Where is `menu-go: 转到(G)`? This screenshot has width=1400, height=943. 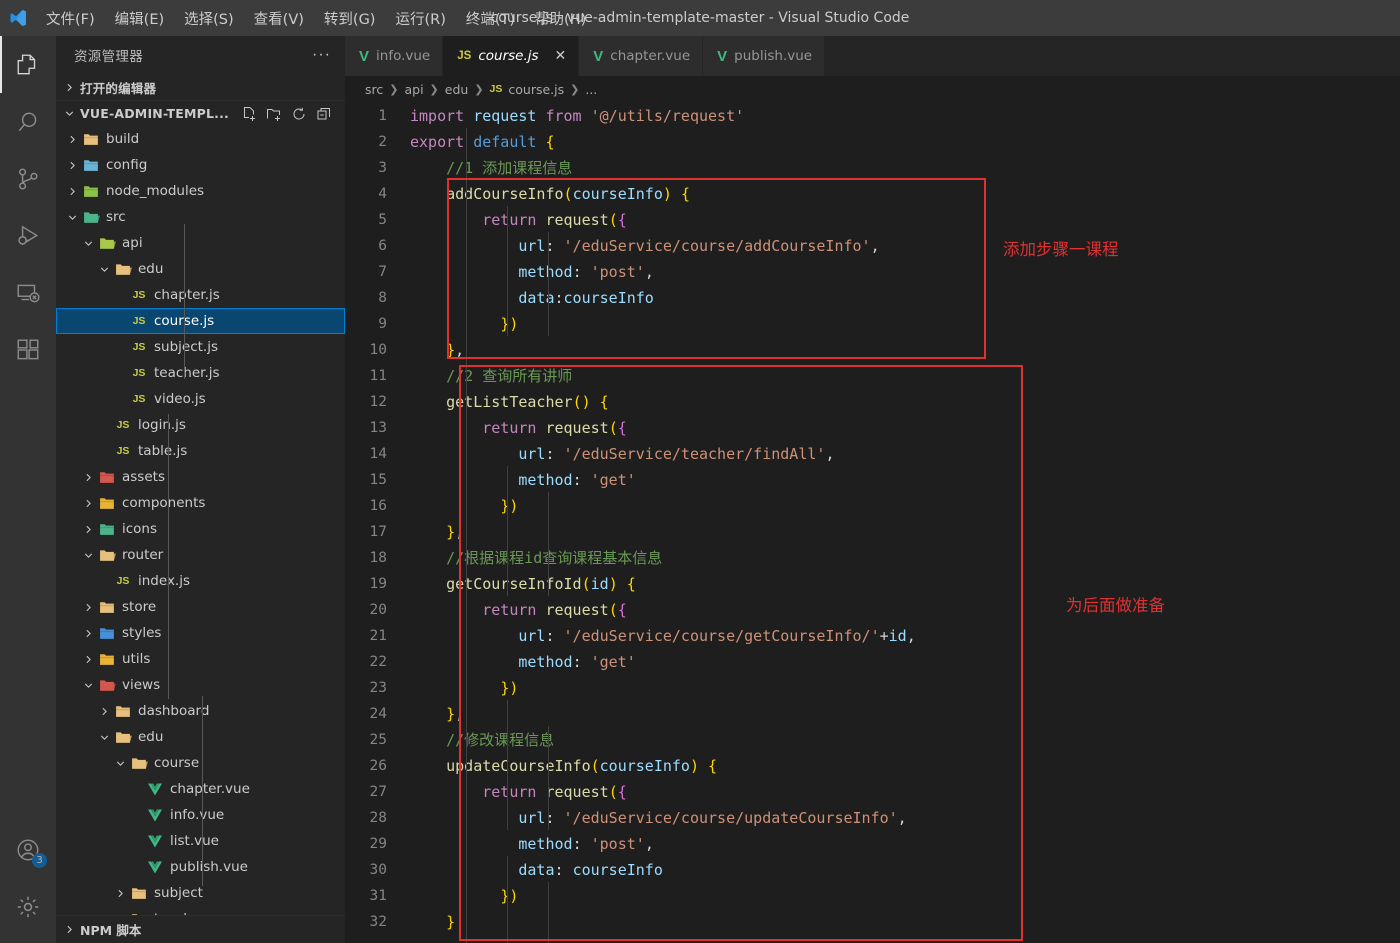
menu-go: 转到(G) is located at coordinates (350, 18).